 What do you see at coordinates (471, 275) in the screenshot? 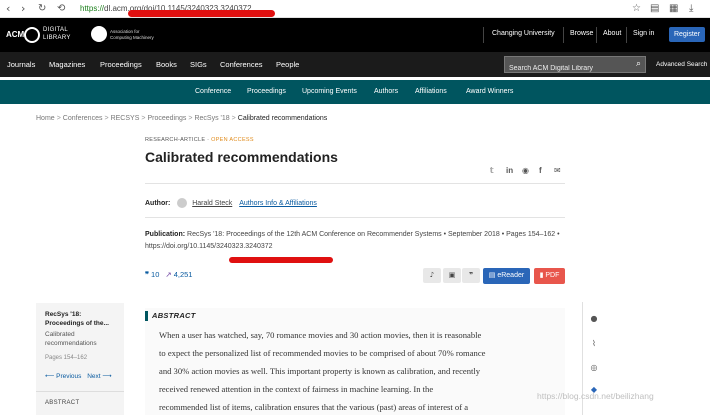
I see `quote-cite-icon: ❞` at bounding box center [471, 275].